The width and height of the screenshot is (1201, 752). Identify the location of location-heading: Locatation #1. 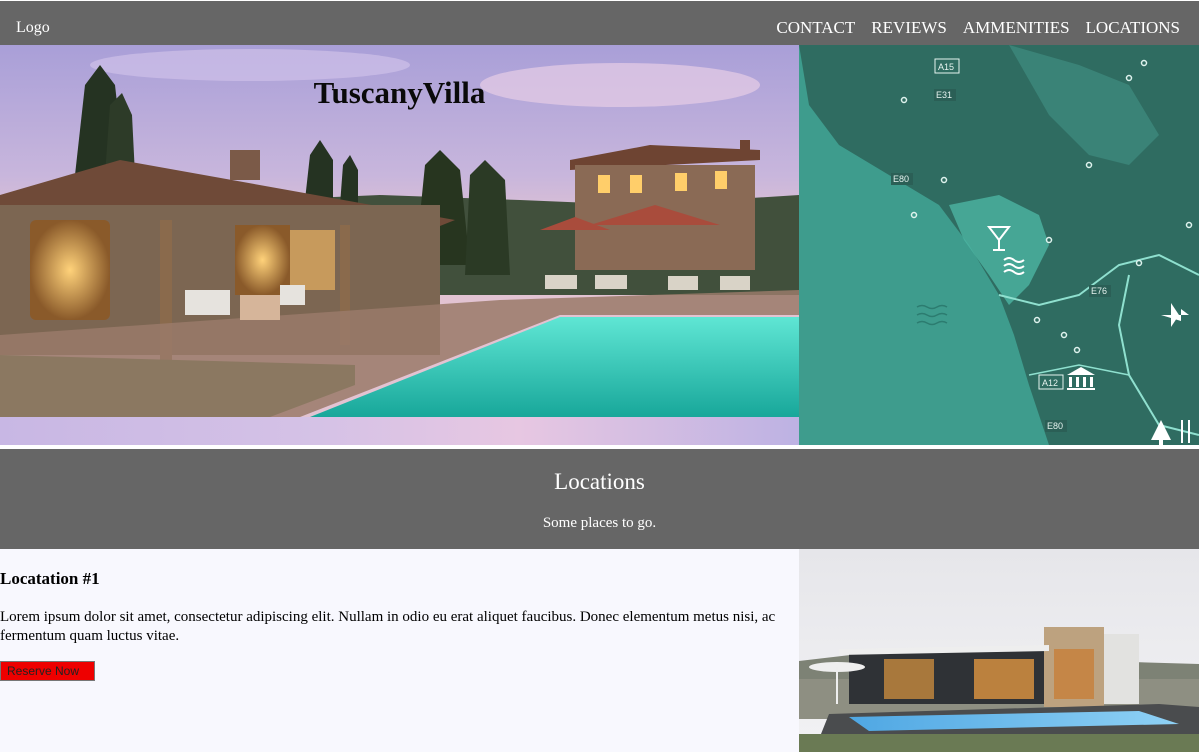
(50, 578).